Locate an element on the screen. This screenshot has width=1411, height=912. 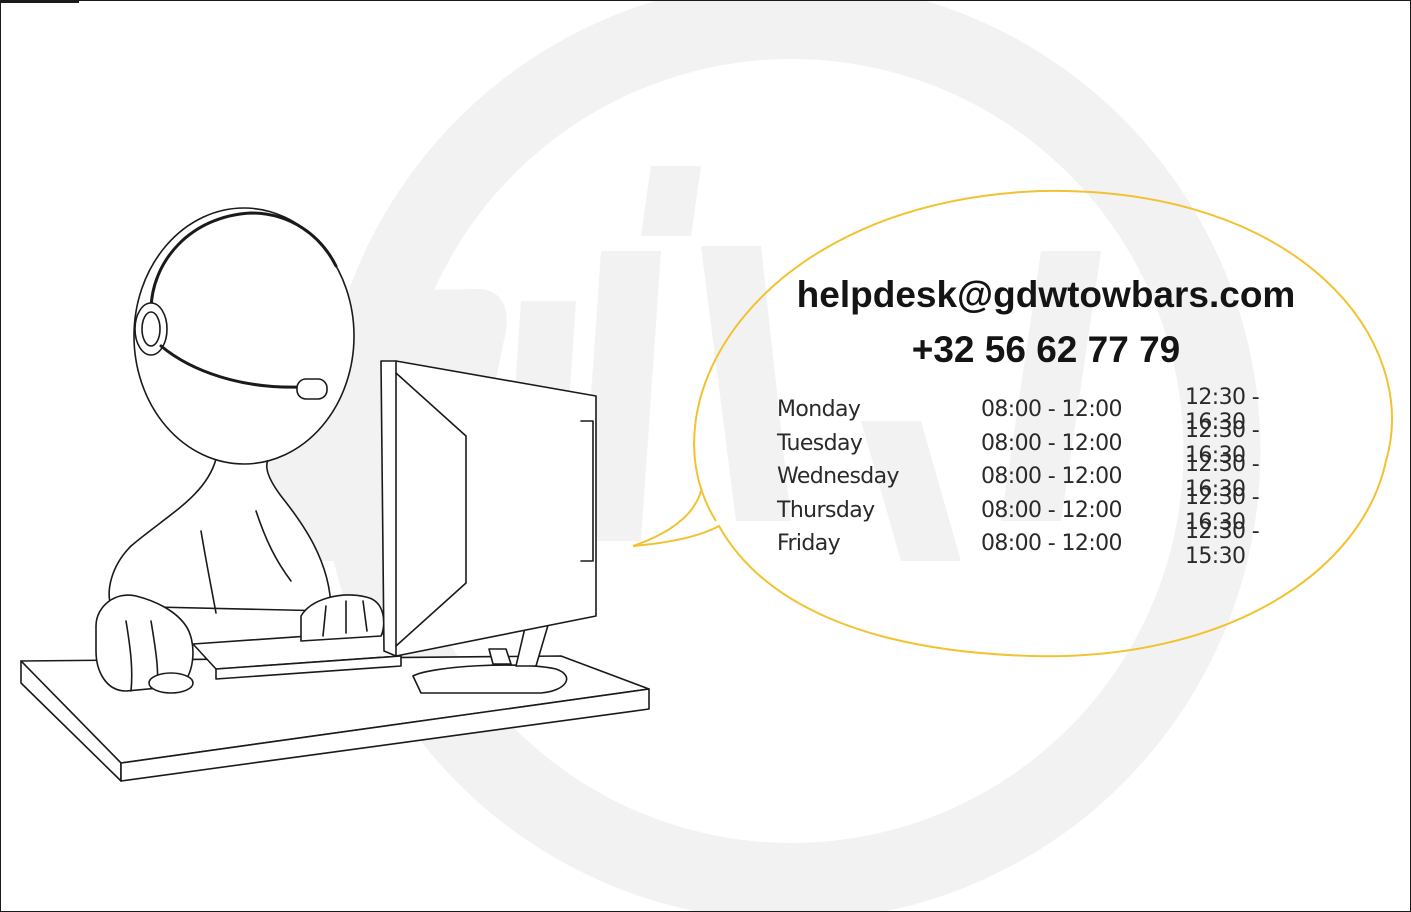
hours-row-friday: Friday 08:00 - 12:00 12:30 - 15:30 is located at coordinates (1051, 544).